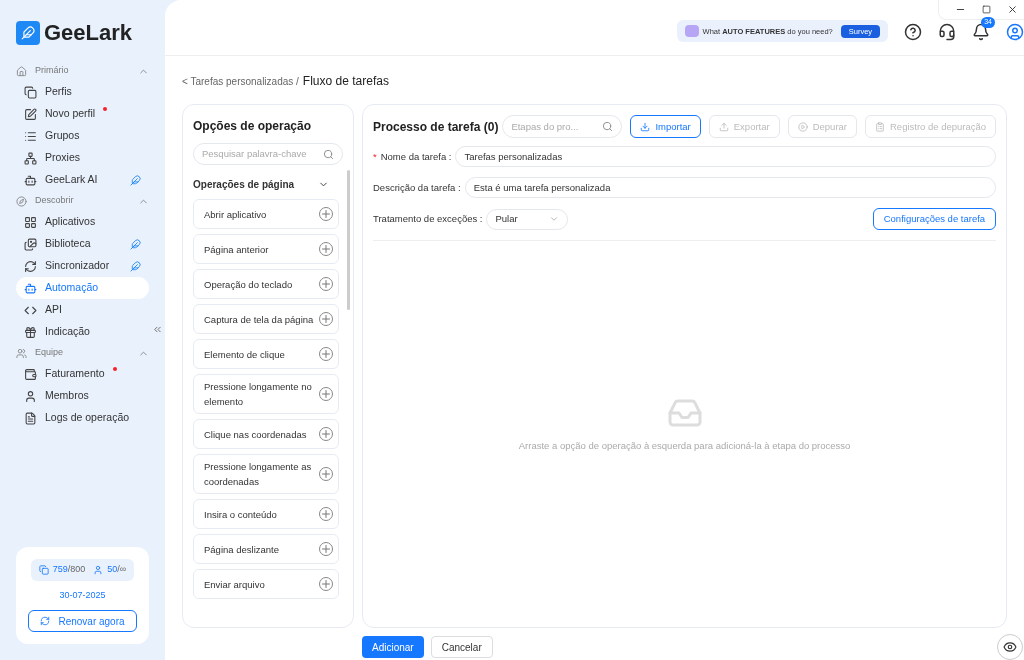 This screenshot has width=1024, height=660. I want to click on sidebar-item: Indicação, so click(82, 332).